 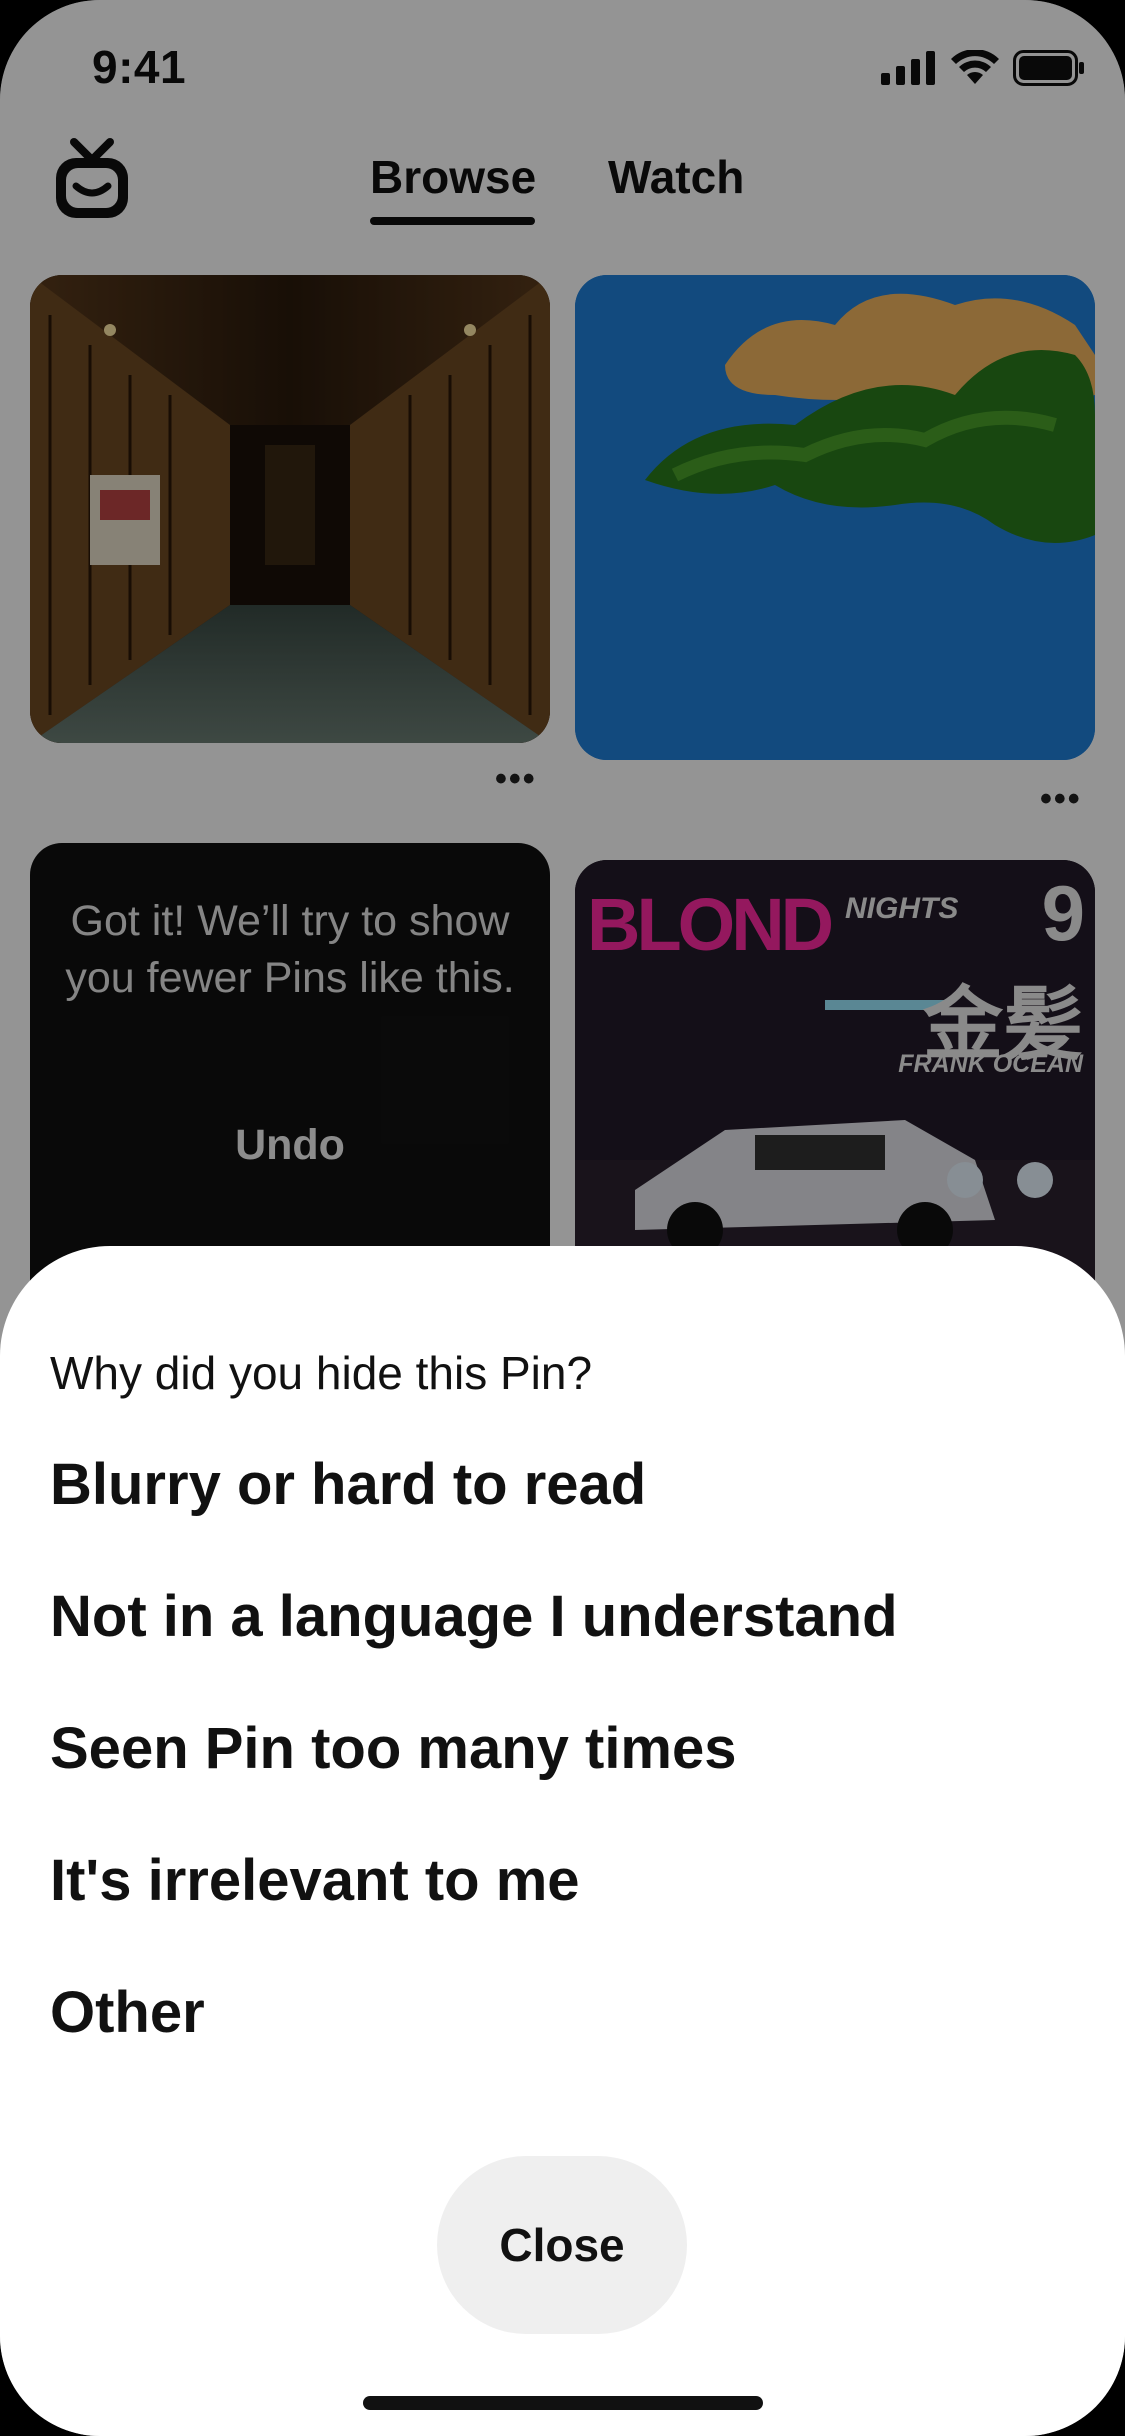 What do you see at coordinates (315, 1880) in the screenshot?
I see `reason-option-irrelevant: It's irrelevant to me` at bounding box center [315, 1880].